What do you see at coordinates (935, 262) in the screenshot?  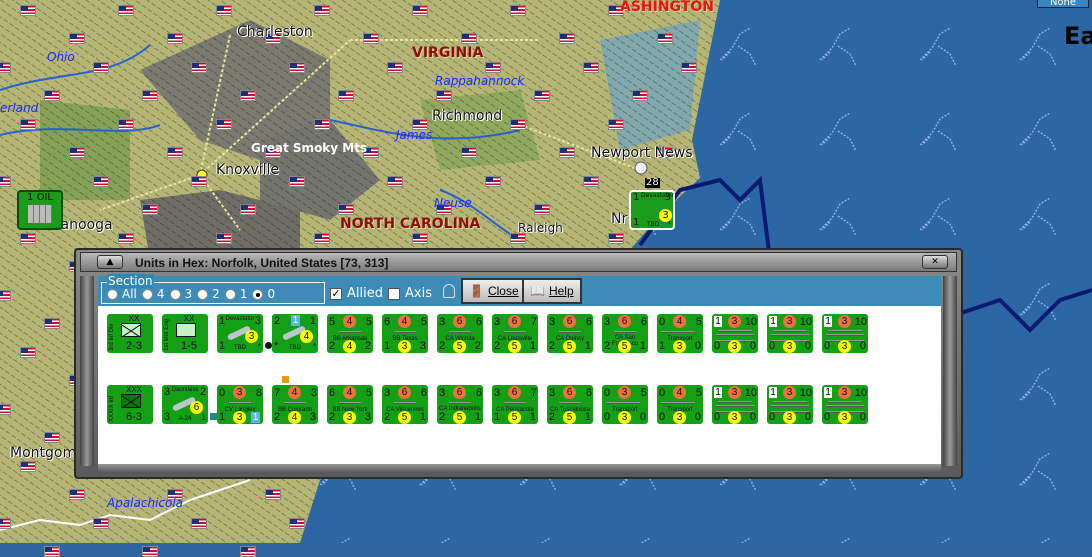 I see `close-window-button: ✕` at bounding box center [935, 262].